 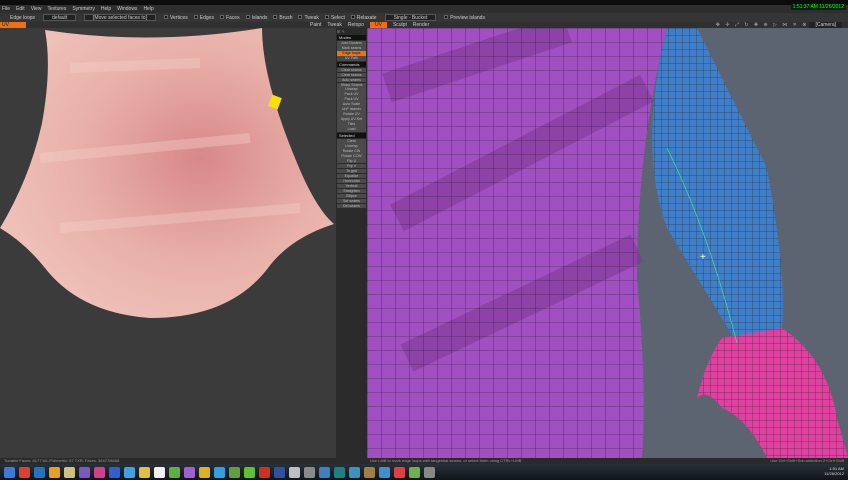 I want to click on preset-select: default, so click(x=60, y=17).